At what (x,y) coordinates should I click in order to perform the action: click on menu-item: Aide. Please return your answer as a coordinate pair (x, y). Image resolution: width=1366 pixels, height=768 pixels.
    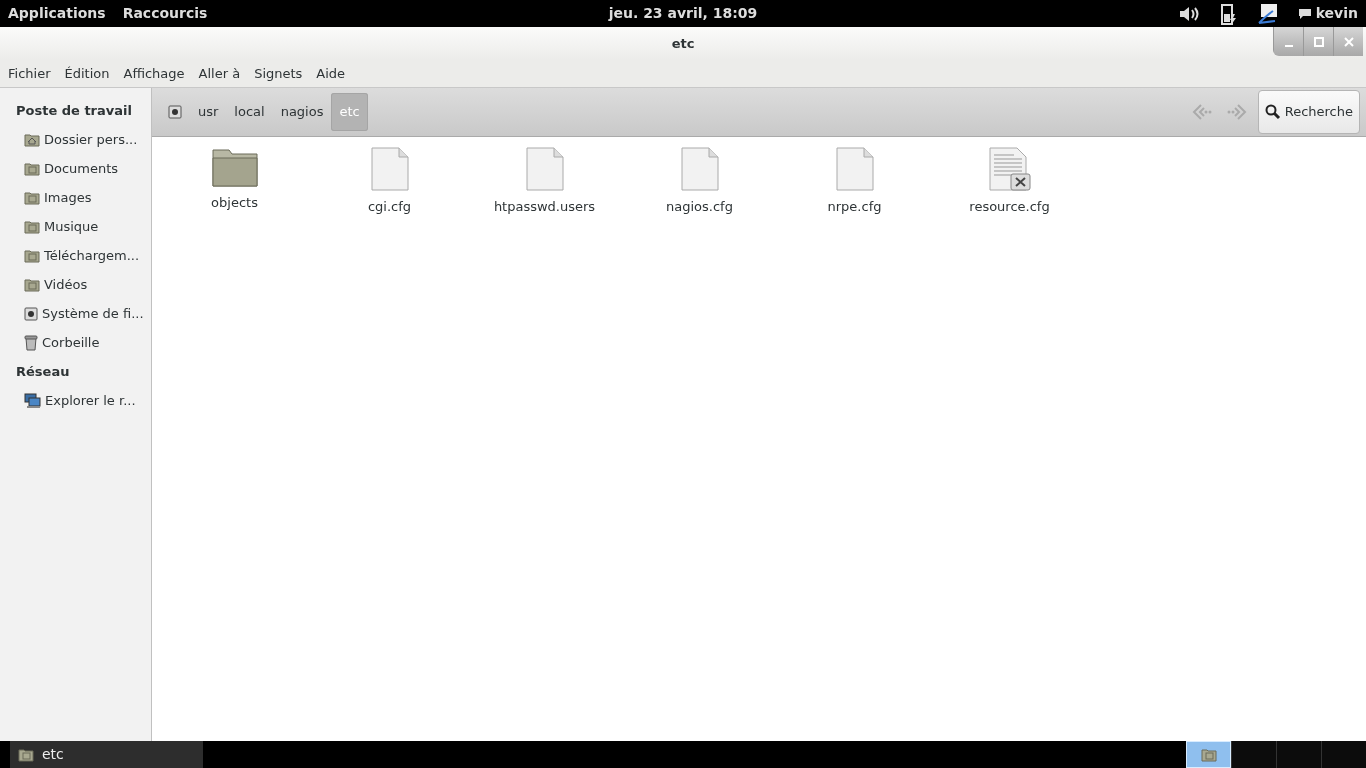
    Looking at the image, I should click on (331, 73).